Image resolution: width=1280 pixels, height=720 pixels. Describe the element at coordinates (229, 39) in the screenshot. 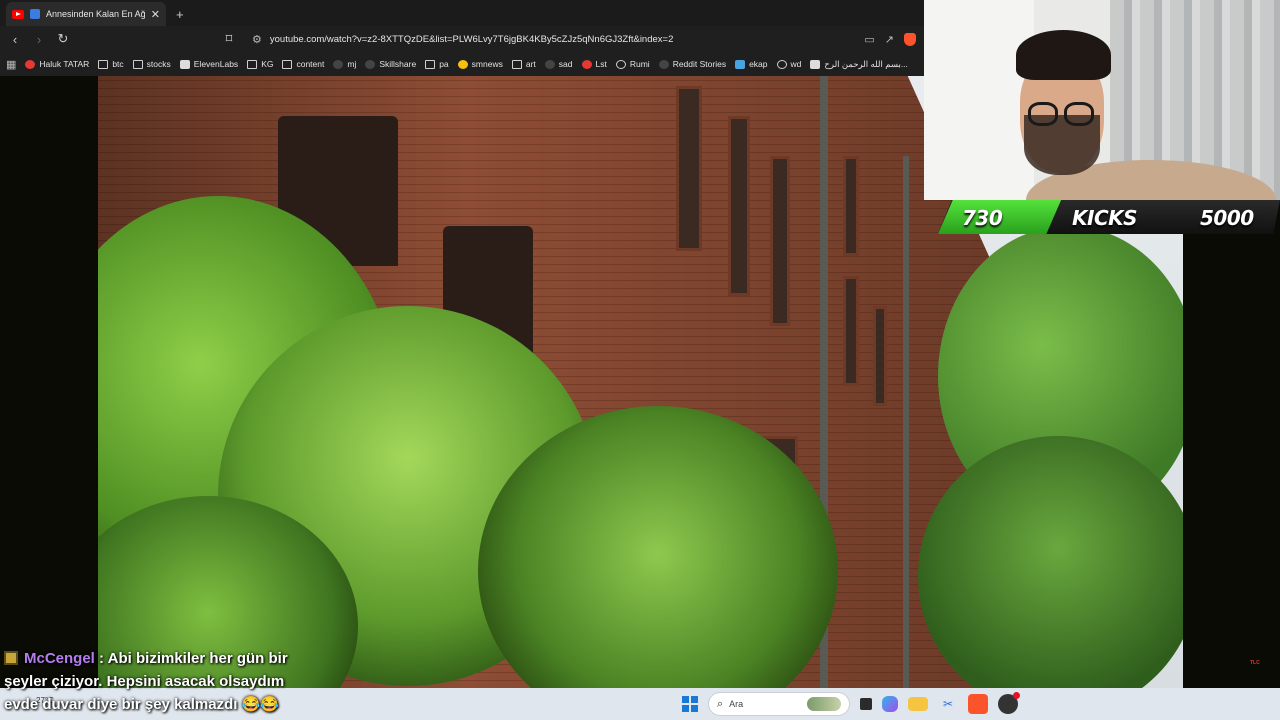

I see `bookmark-icon: ⌑` at that location.